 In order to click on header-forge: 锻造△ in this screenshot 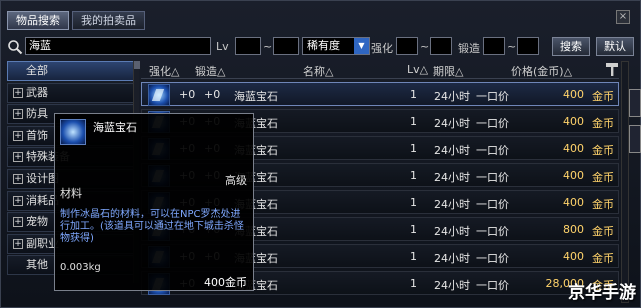, I will do `click(210, 71)`.